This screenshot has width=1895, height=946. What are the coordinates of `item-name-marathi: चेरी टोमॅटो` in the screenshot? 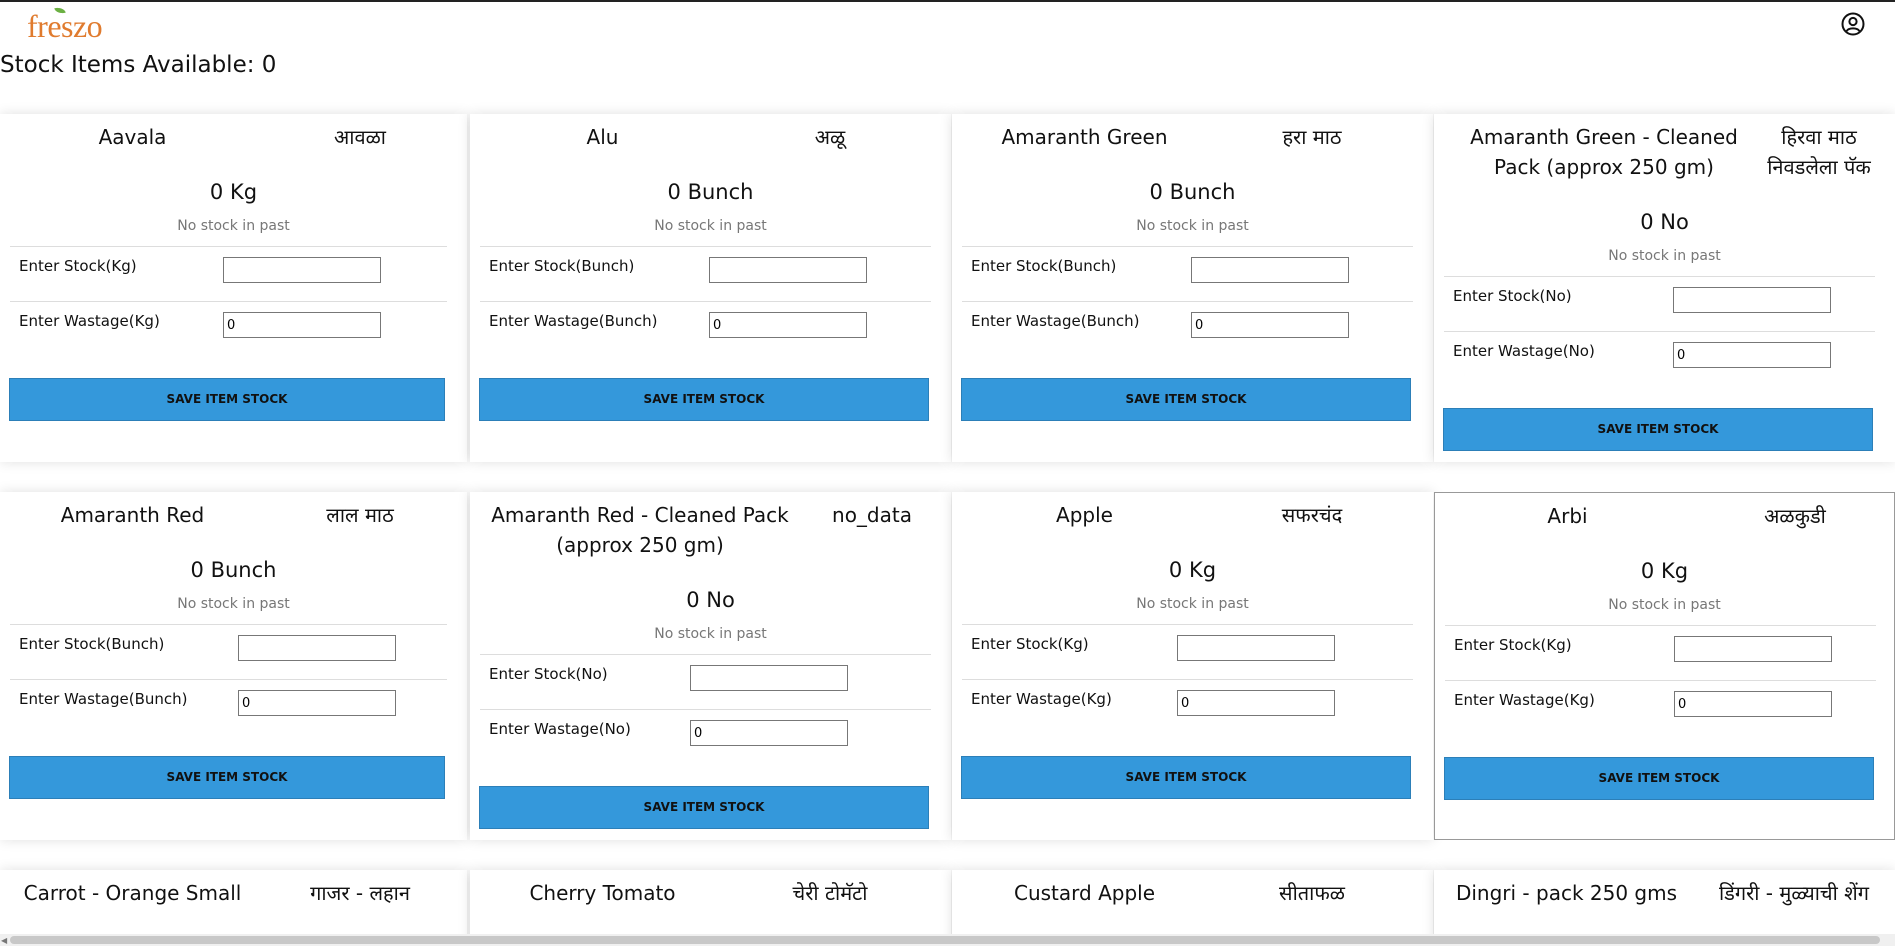 It's located at (830, 893).